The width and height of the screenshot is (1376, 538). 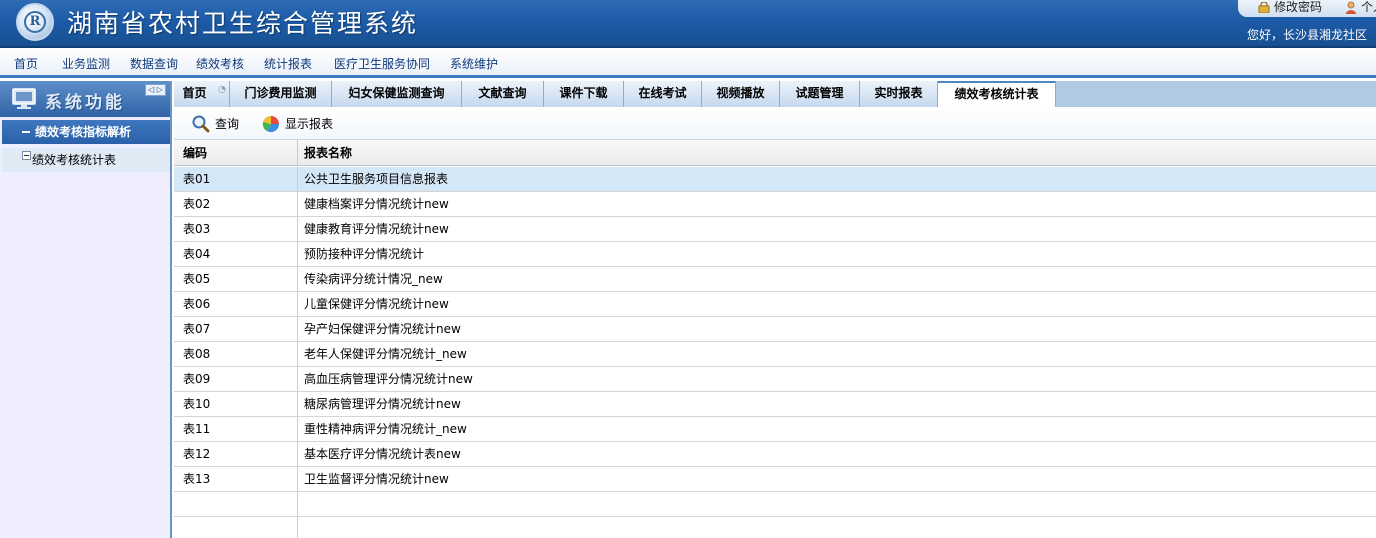 What do you see at coordinates (775, 404) in the screenshot?
I see `table-row: 表10 糖尿病管理评分情况统计new` at bounding box center [775, 404].